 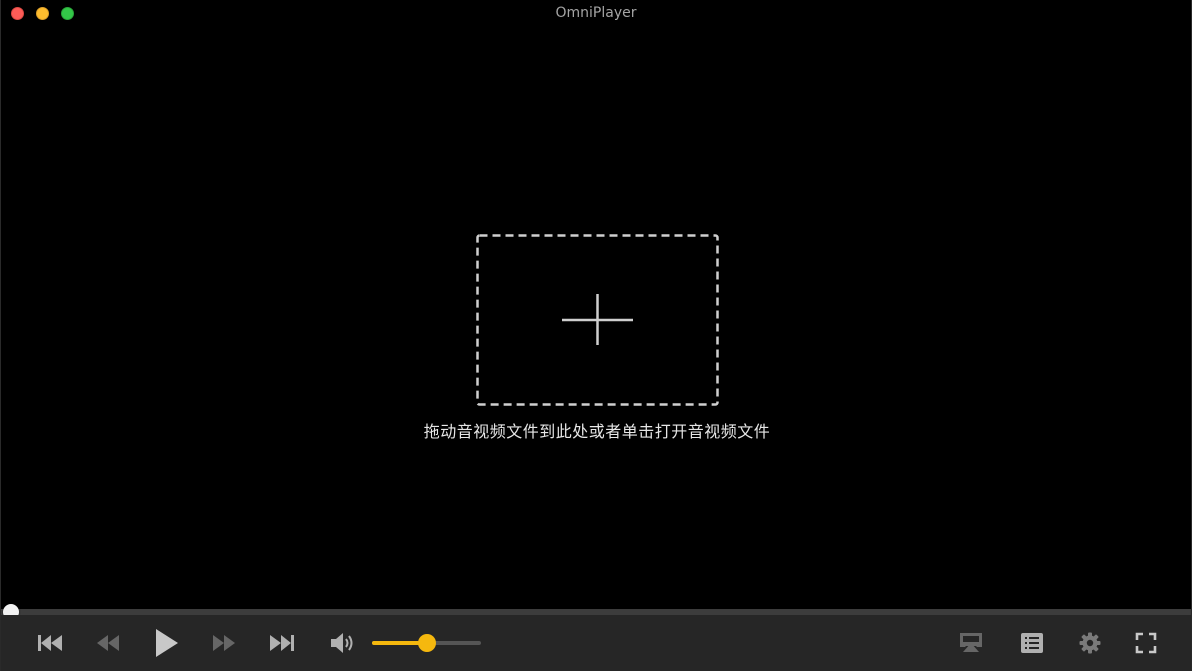 I want to click on gear-icon, so click(x=1090, y=643).